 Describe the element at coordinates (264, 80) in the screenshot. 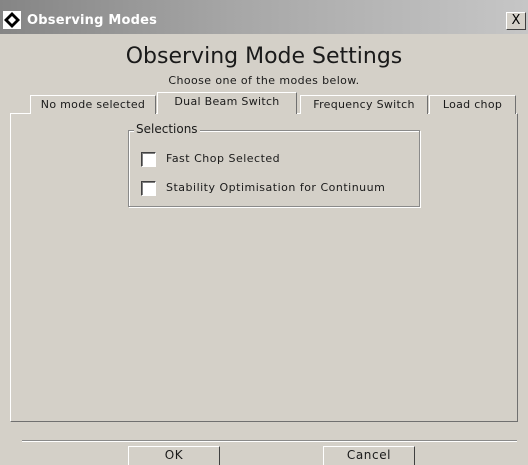

I see `page-subtitle: Choose one of the modes below.` at that location.